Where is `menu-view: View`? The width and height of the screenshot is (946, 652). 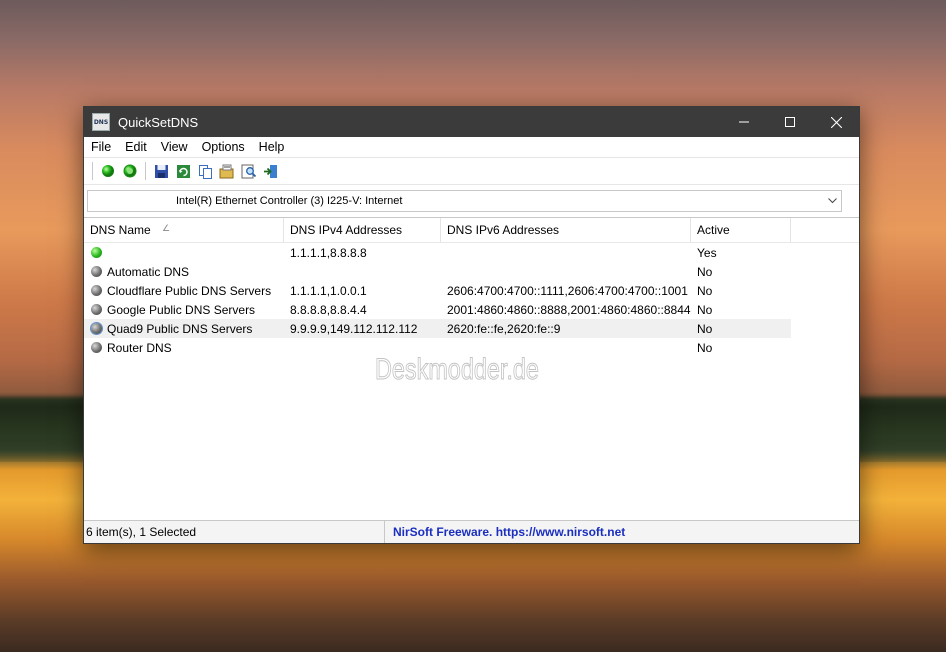 menu-view: View is located at coordinates (174, 147).